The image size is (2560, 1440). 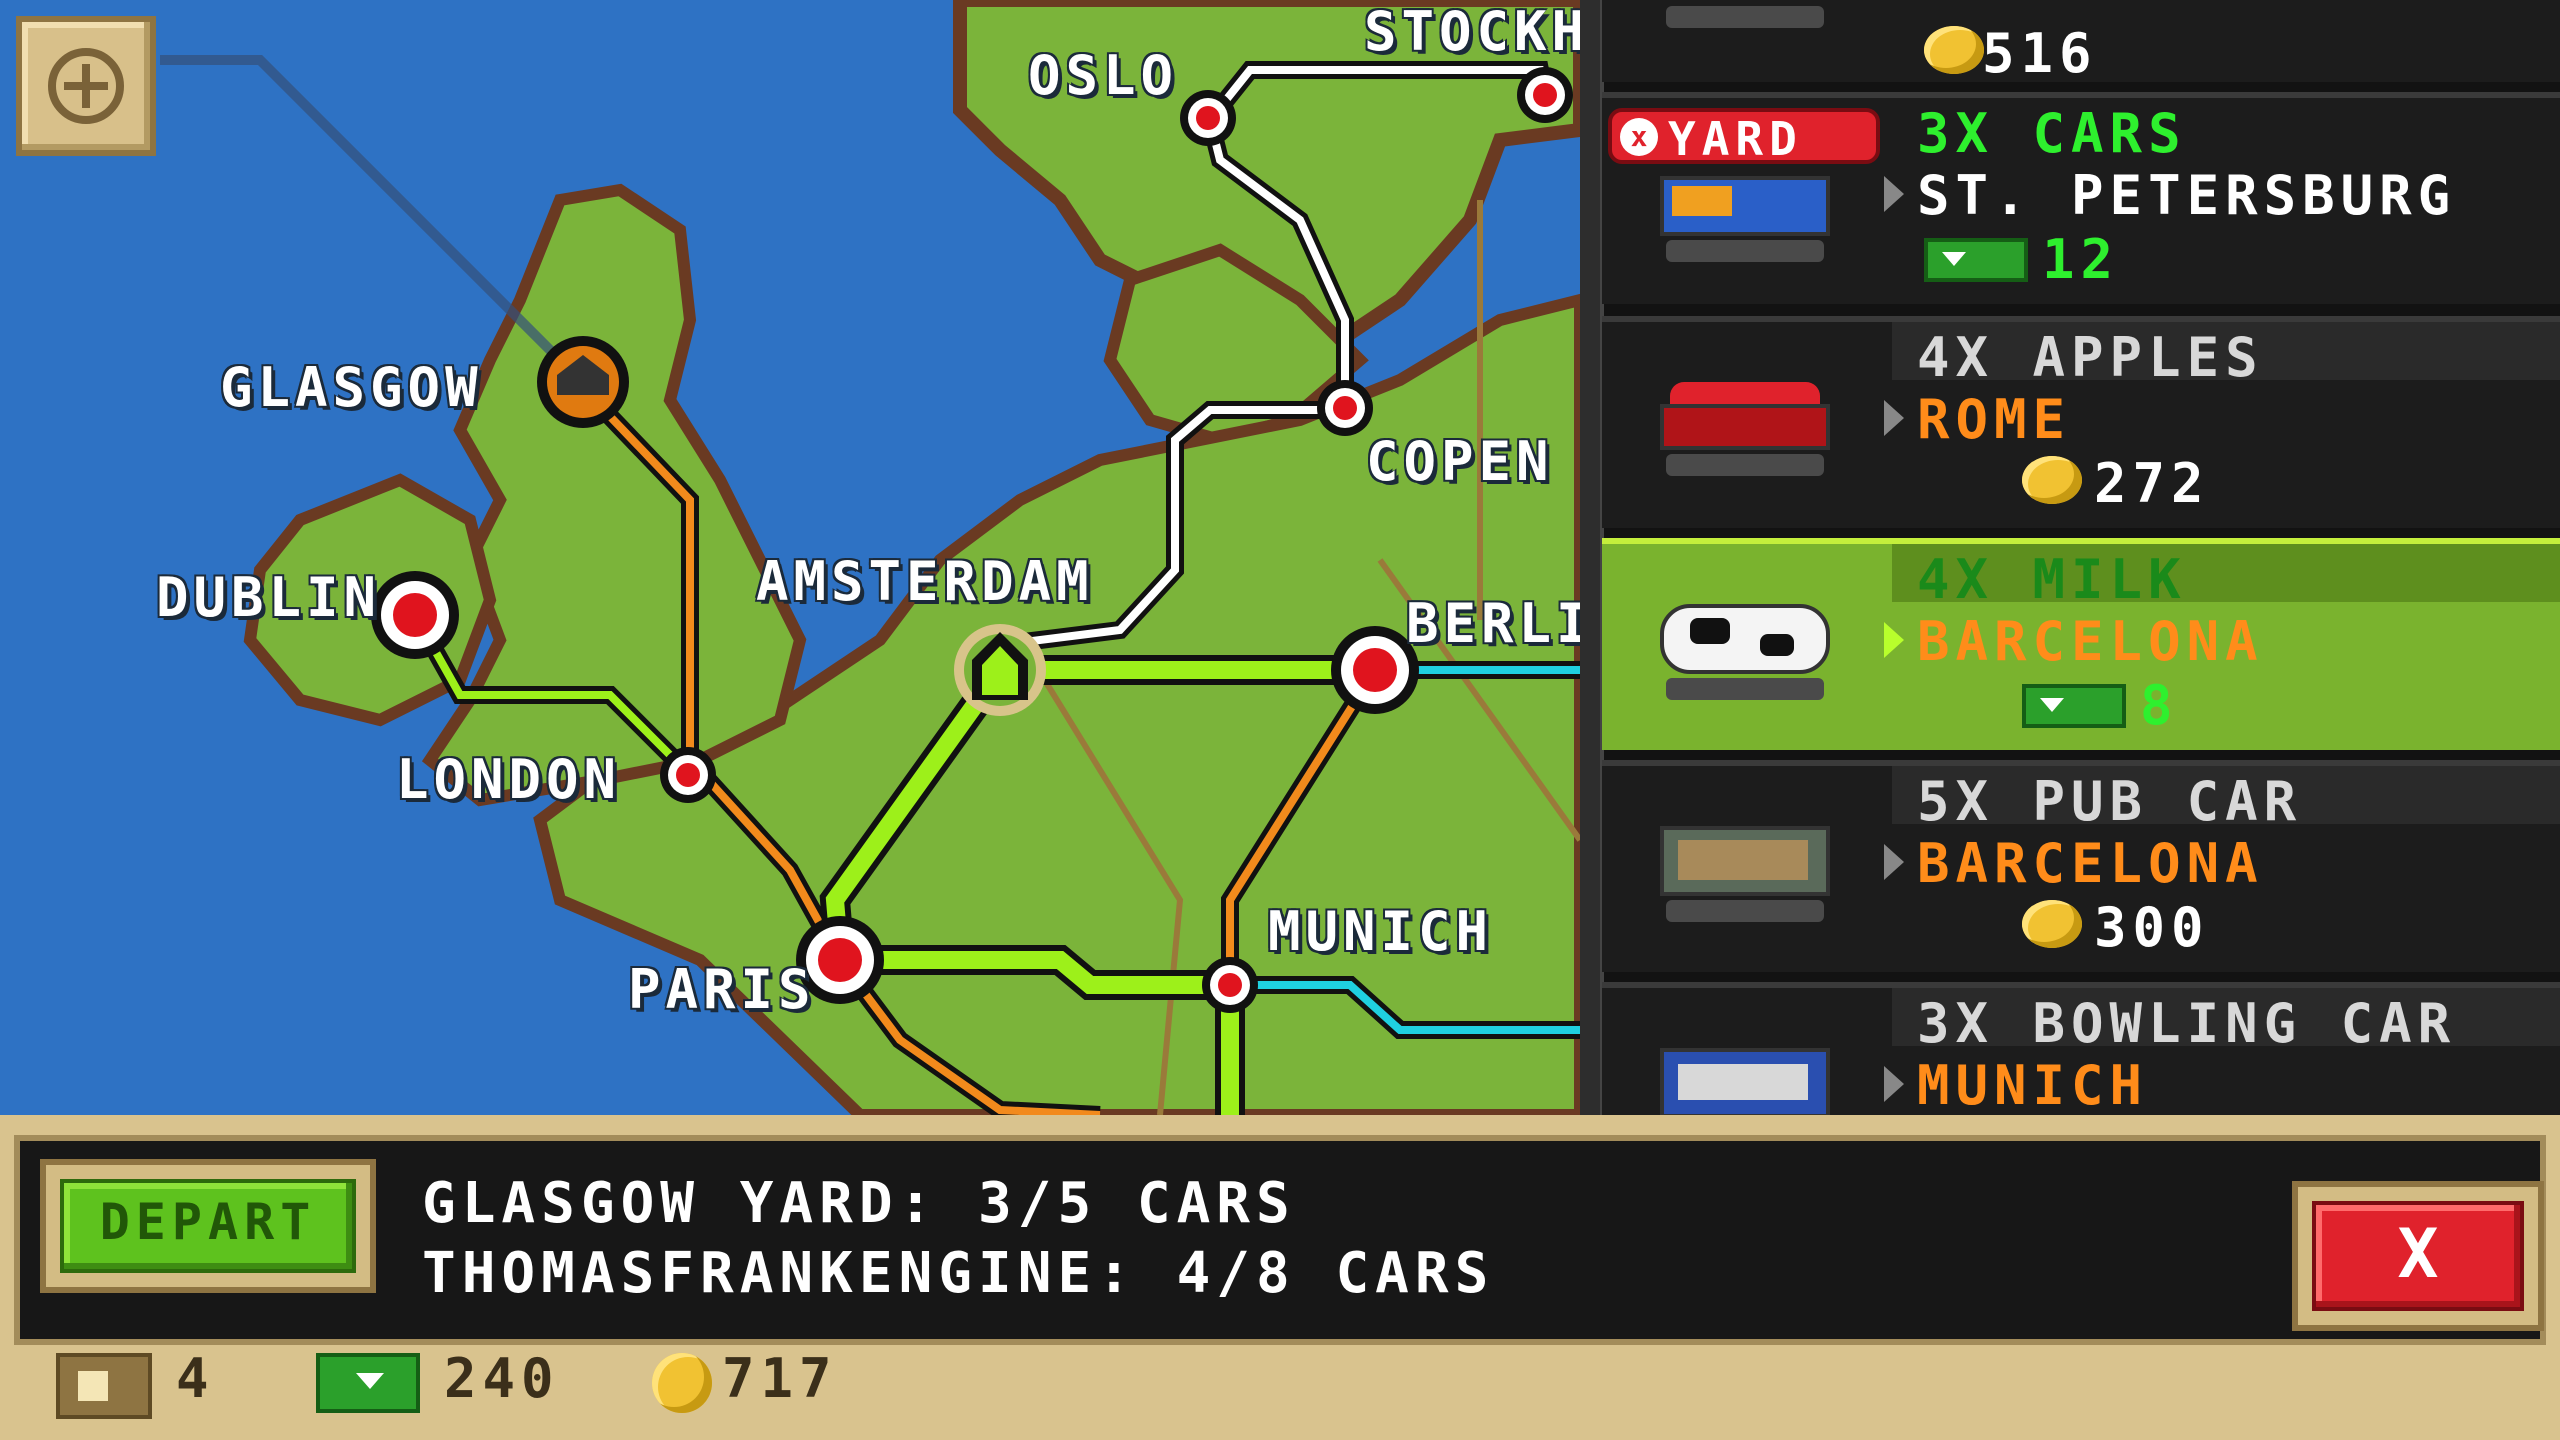 I want to click on station-london, so click(x=688, y=775).